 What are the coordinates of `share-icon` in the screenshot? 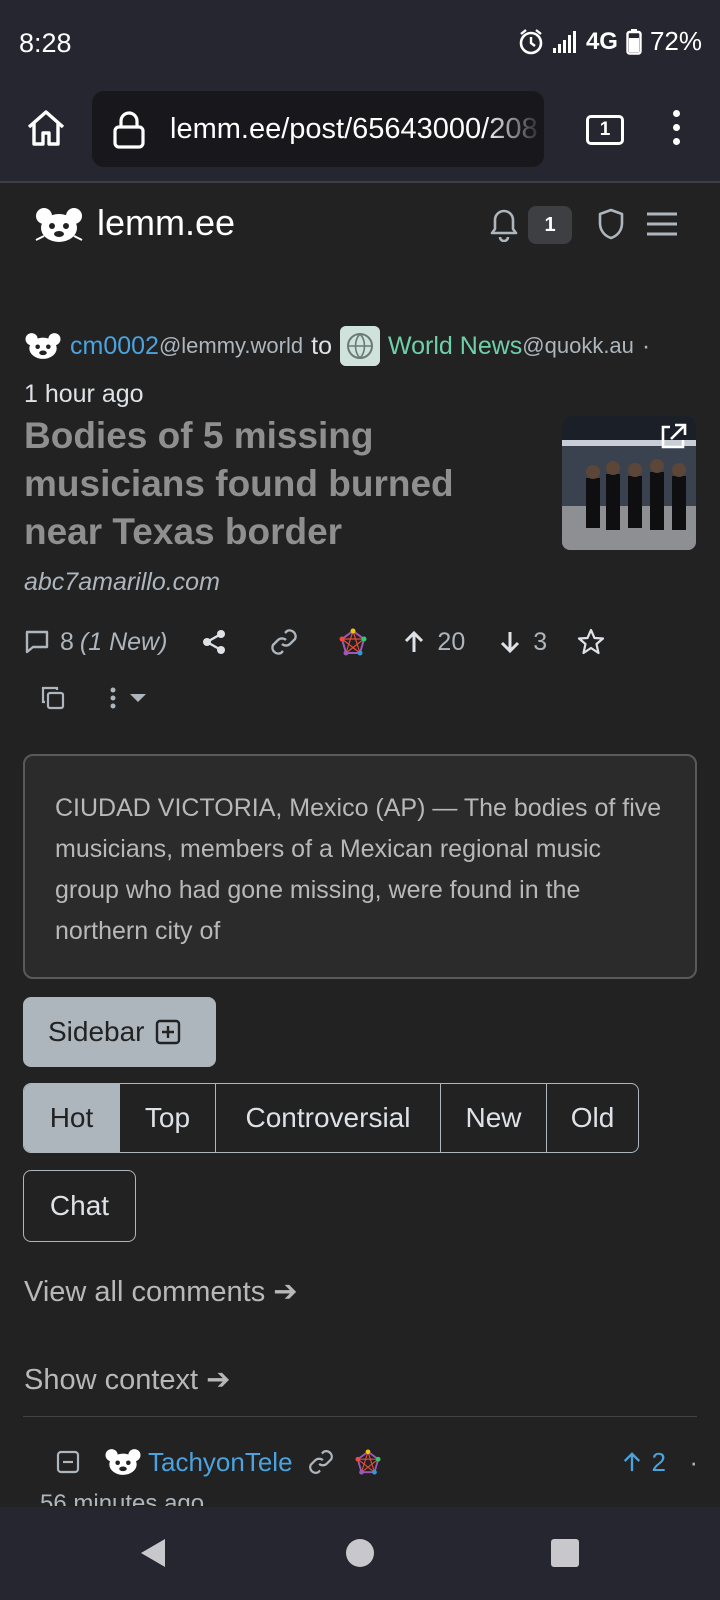 It's located at (214, 642).